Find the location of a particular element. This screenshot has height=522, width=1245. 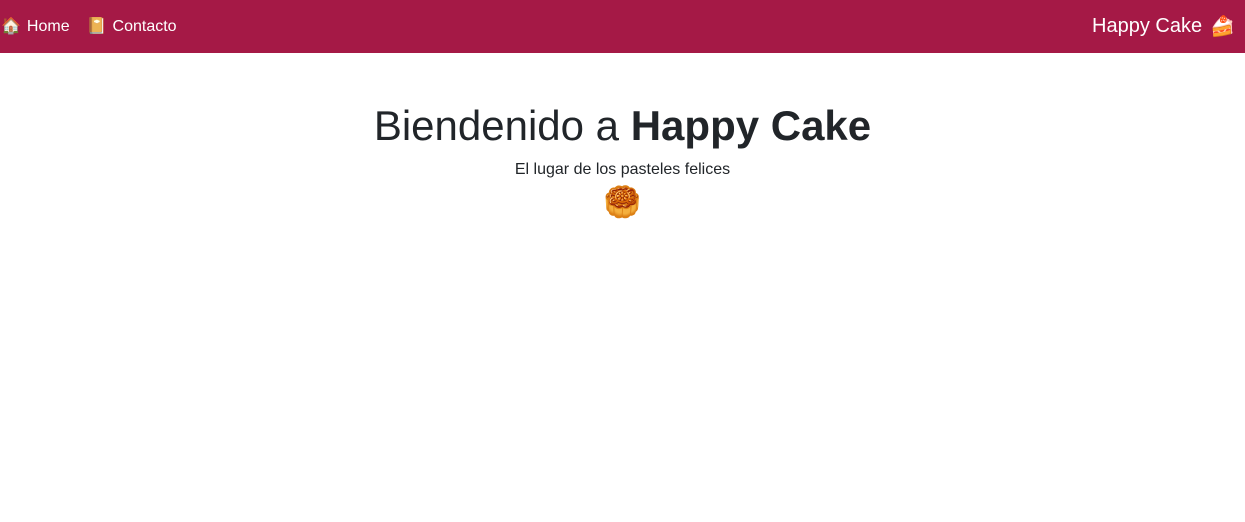

brand-label: Happy Cake is located at coordinates (1147, 26).